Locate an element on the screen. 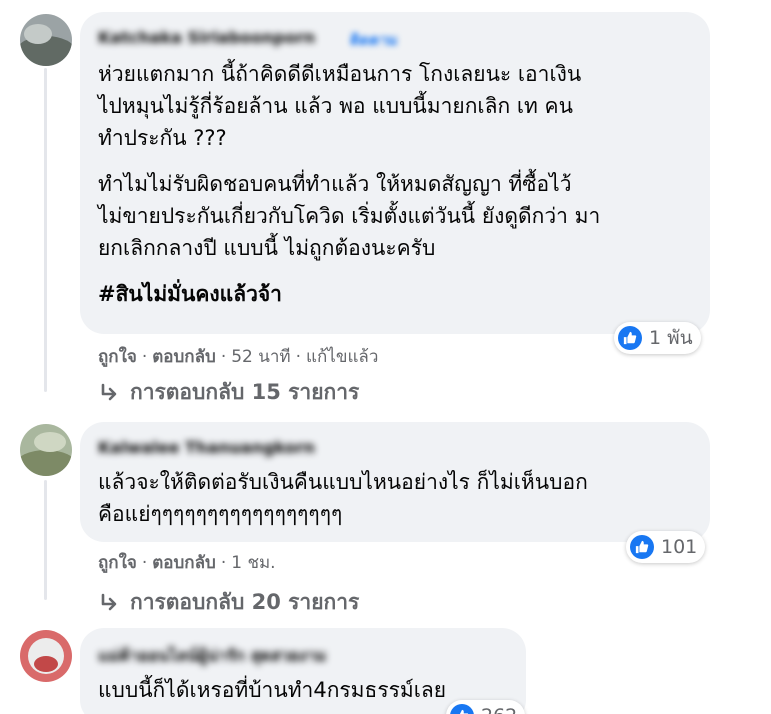 This screenshot has width=771, height=714. comment-actions: ถูกใจ · ตอบกลับ · 52 นาที · แก้ไขแล้ว is located at coordinates (238, 357).